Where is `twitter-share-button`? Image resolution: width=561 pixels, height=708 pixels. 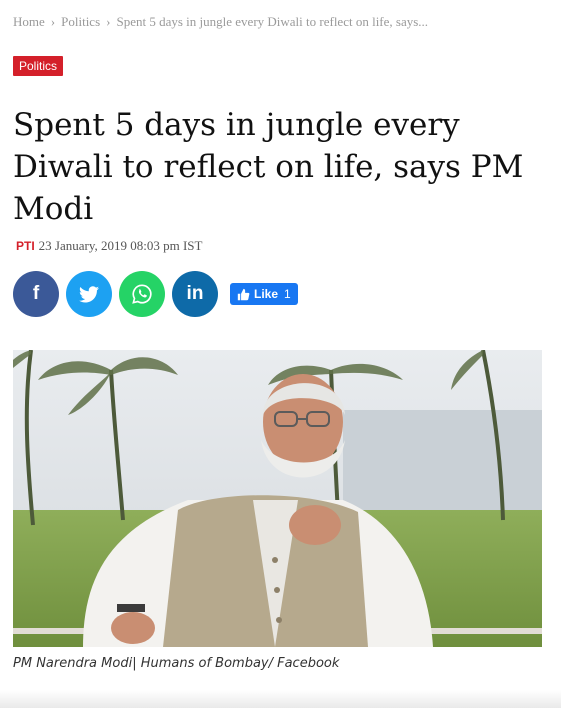 twitter-share-button is located at coordinates (89, 294).